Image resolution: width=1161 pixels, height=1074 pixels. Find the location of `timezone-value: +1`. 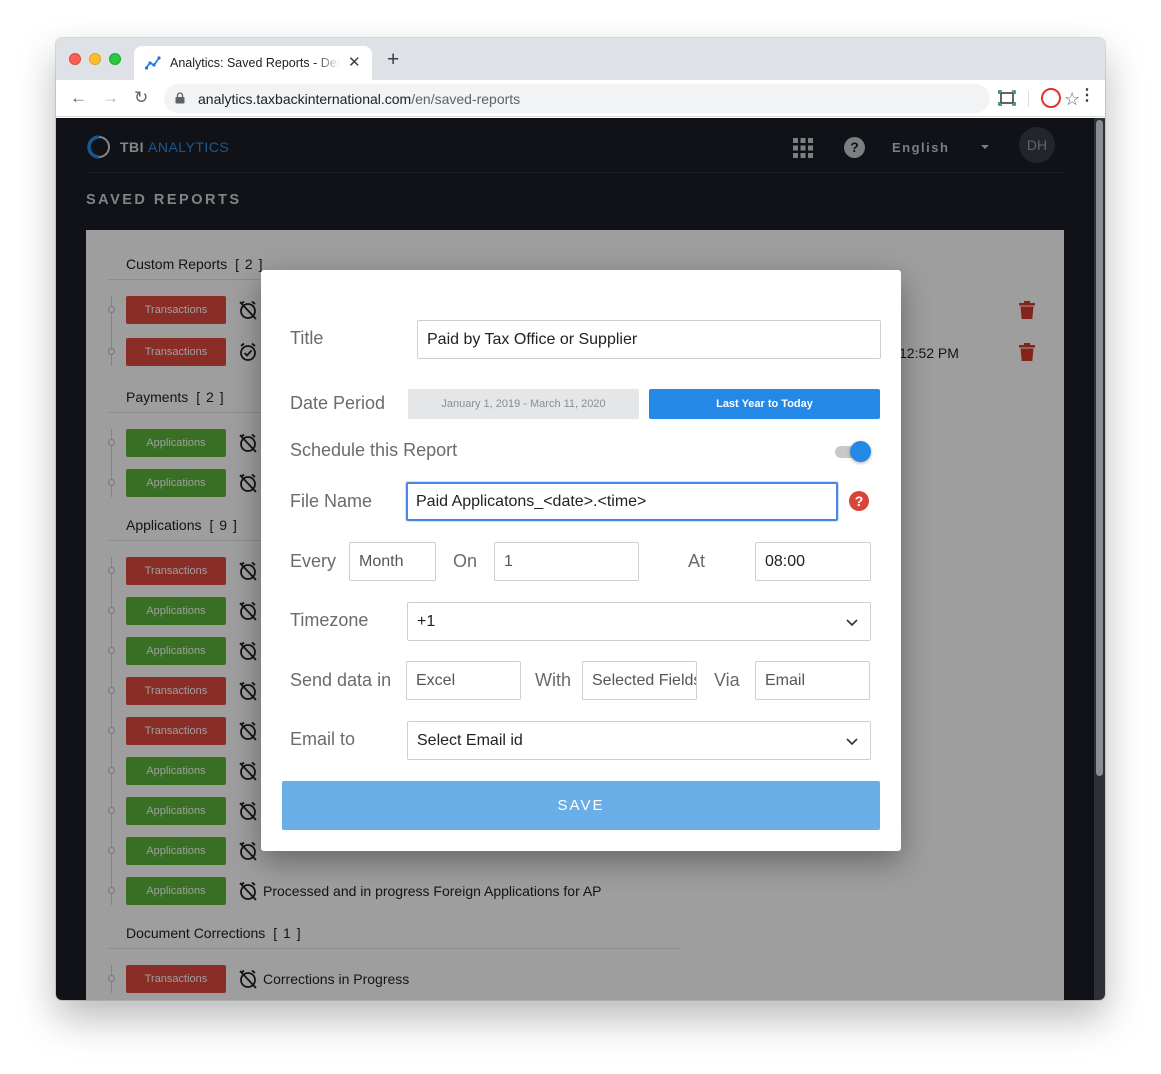

timezone-value: +1 is located at coordinates (426, 621).